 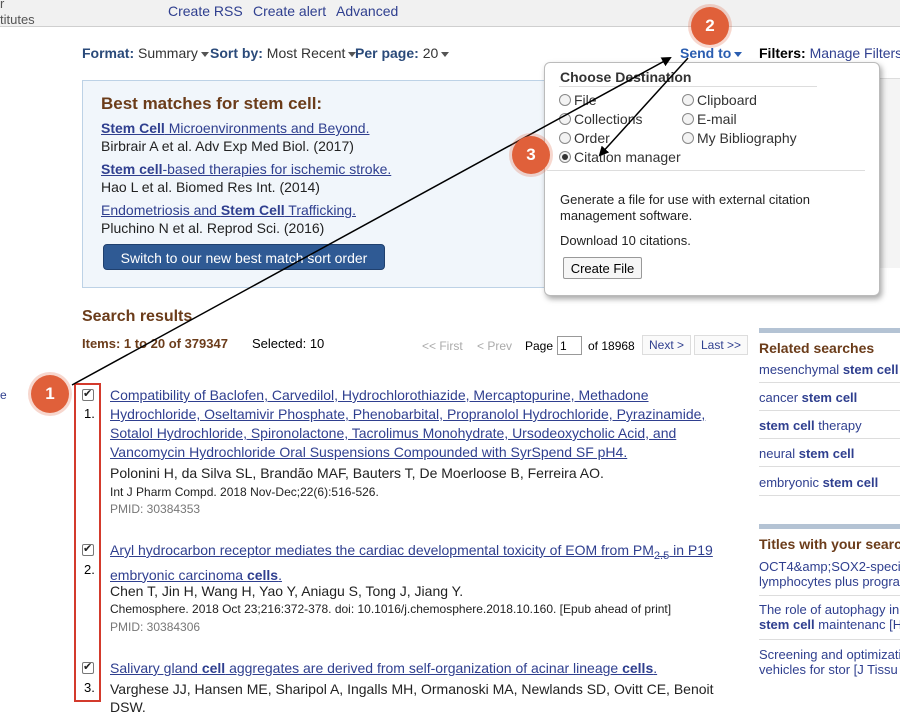 What do you see at coordinates (829, 526) in the screenshot?
I see `sidebar-divider-bar` at bounding box center [829, 526].